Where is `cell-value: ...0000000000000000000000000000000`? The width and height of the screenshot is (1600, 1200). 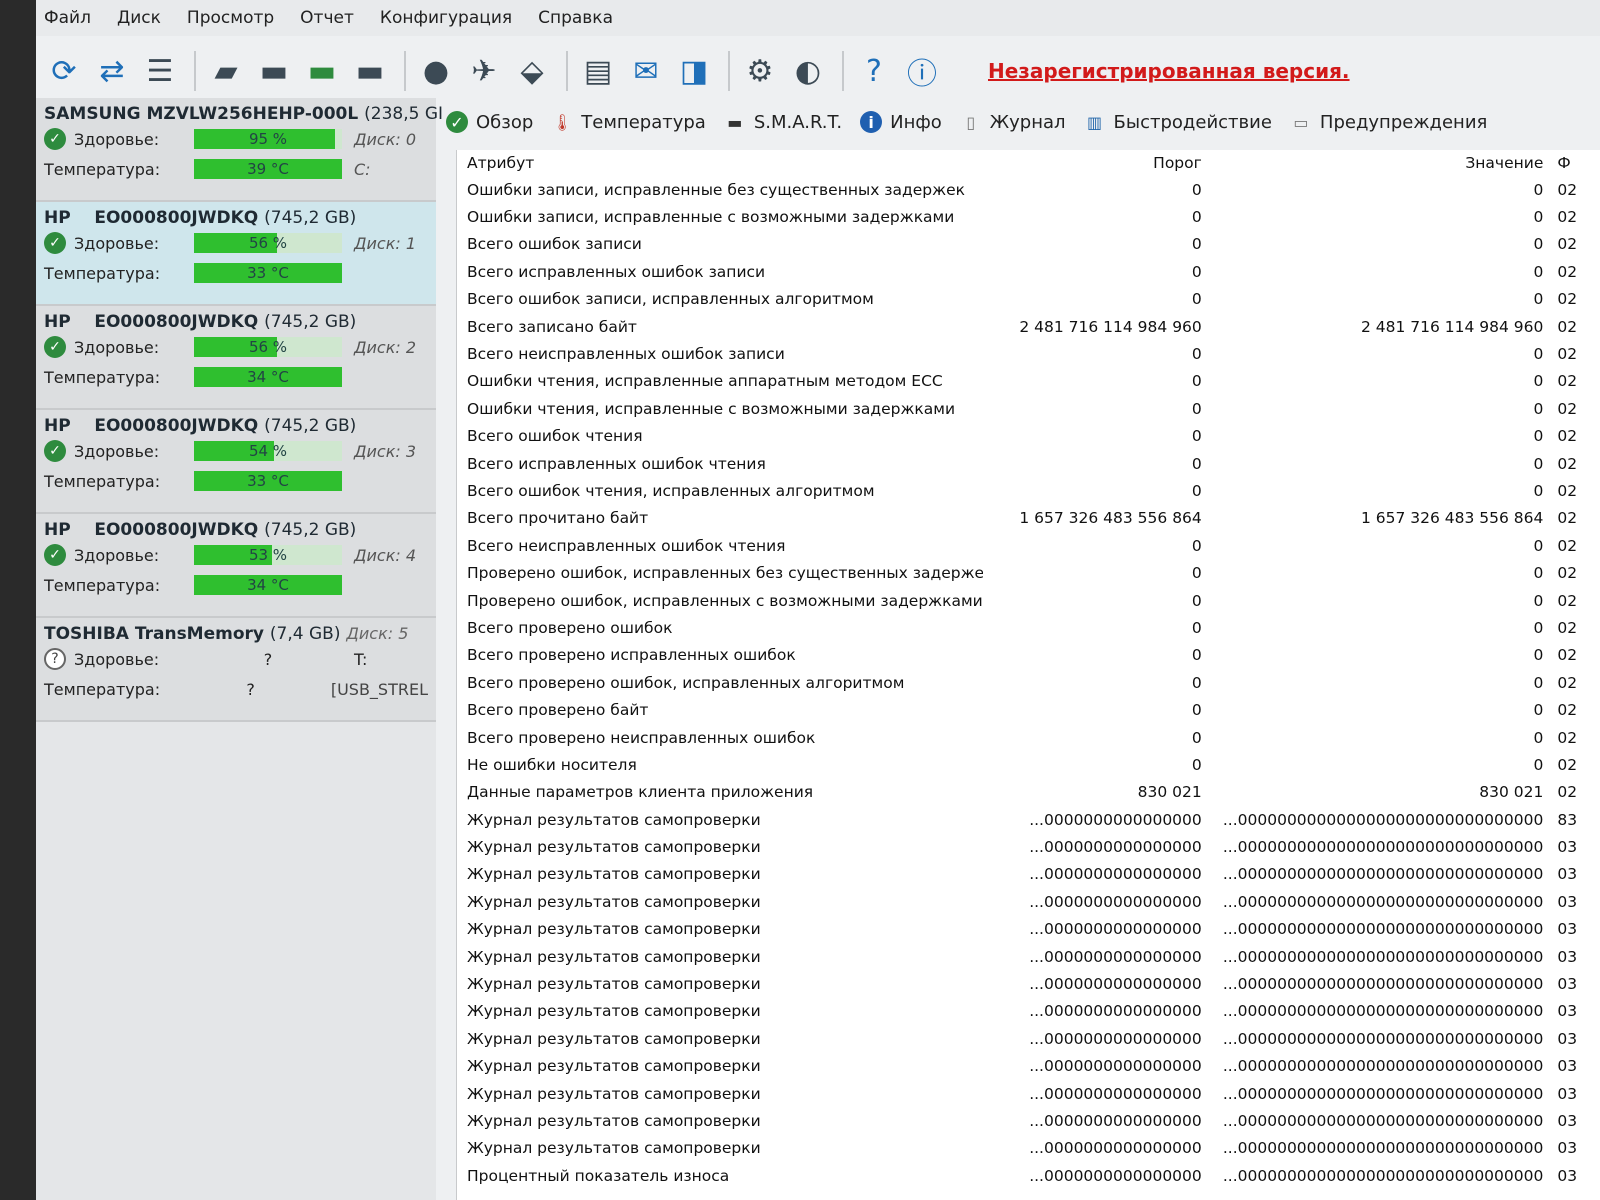
cell-value: ...0000000000000000000000000000000 is located at coordinates (1383, 1066).